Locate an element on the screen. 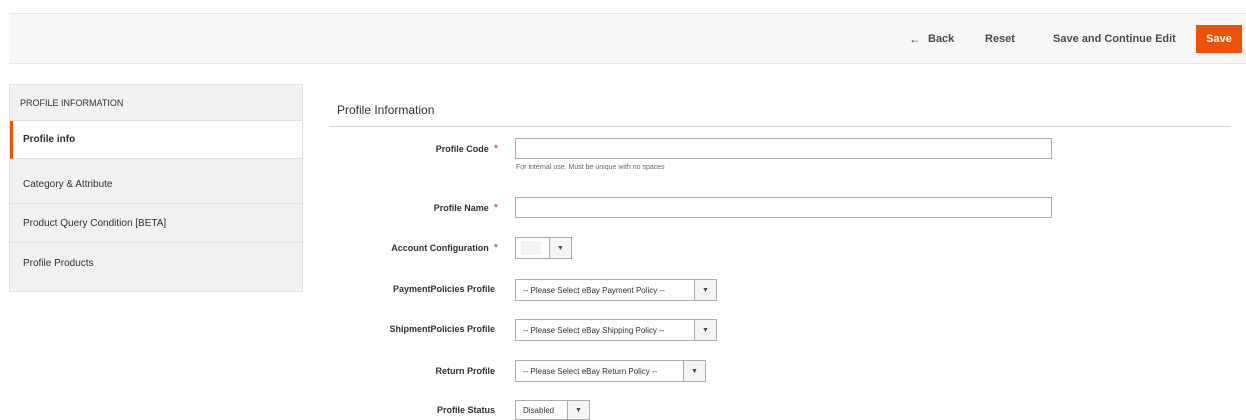  return-profile-label: Return Profile is located at coordinates (465, 371).